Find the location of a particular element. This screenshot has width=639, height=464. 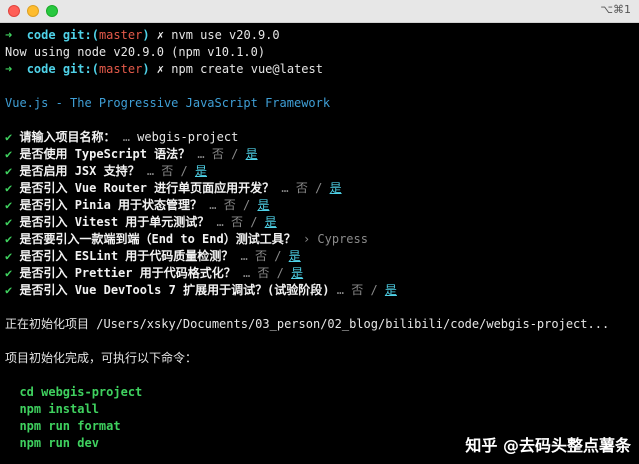

question-label: 是否启用 JSX 支持？ is located at coordinates (79, 171).